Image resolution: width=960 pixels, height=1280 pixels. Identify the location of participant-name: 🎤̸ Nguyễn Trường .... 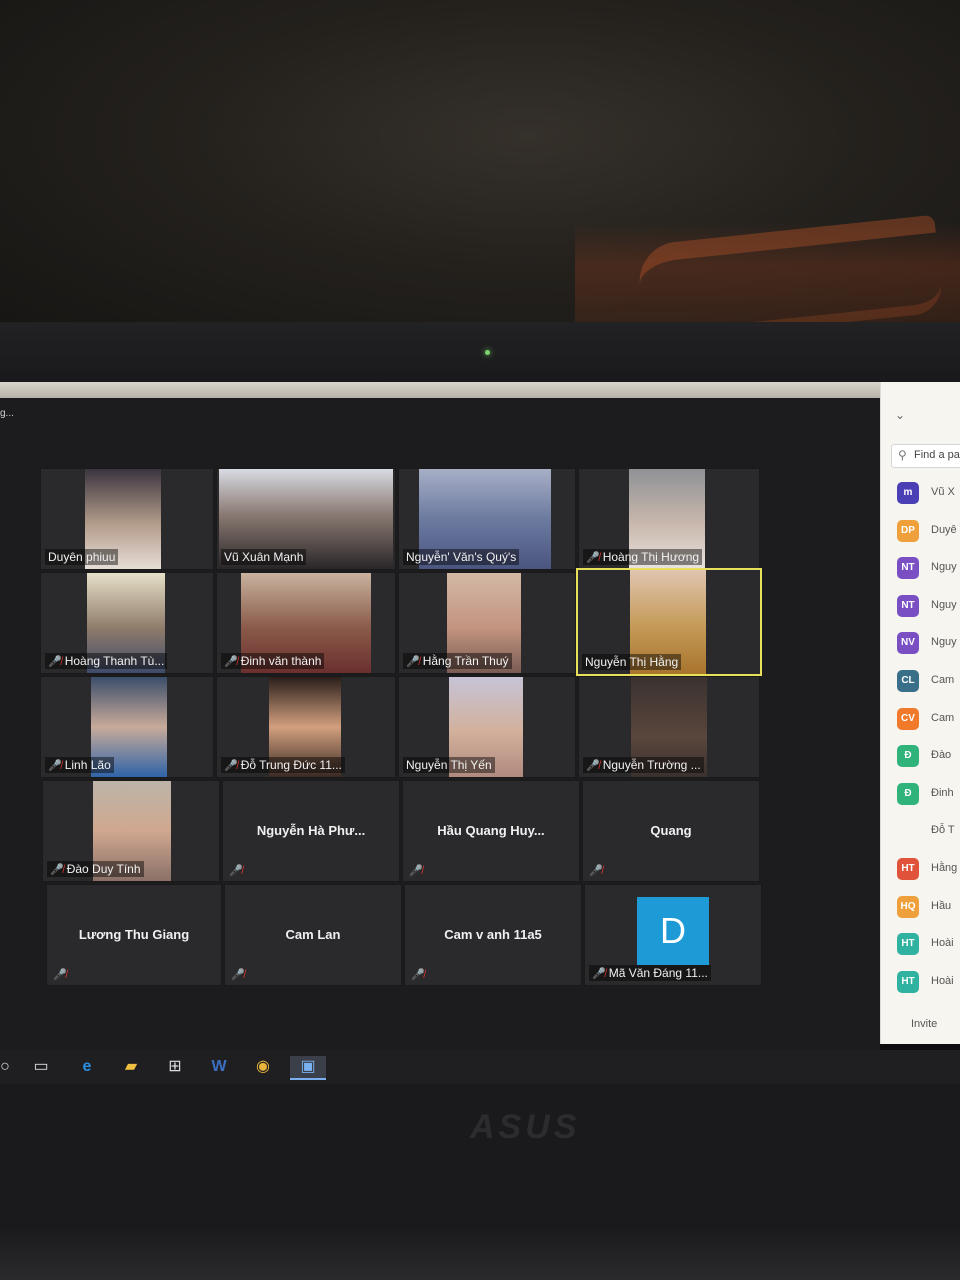
(643, 765).